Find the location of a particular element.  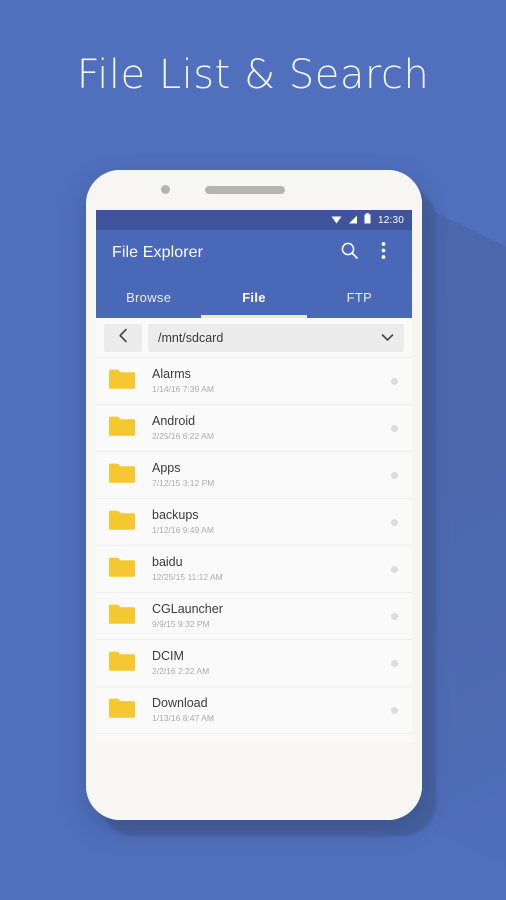

file-text: Download 1/13/16 8:47 AM is located at coordinates (264, 710).